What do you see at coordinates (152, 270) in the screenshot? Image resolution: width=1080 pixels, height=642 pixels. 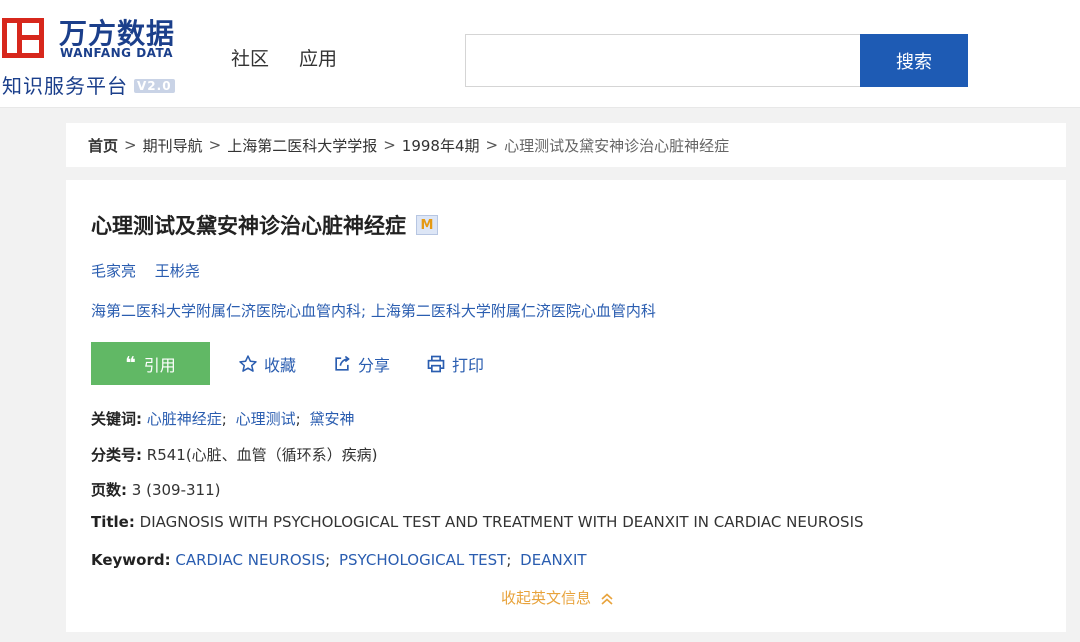 I see `author-list: 毛家亮 王彬尧` at bounding box center [152, 270].